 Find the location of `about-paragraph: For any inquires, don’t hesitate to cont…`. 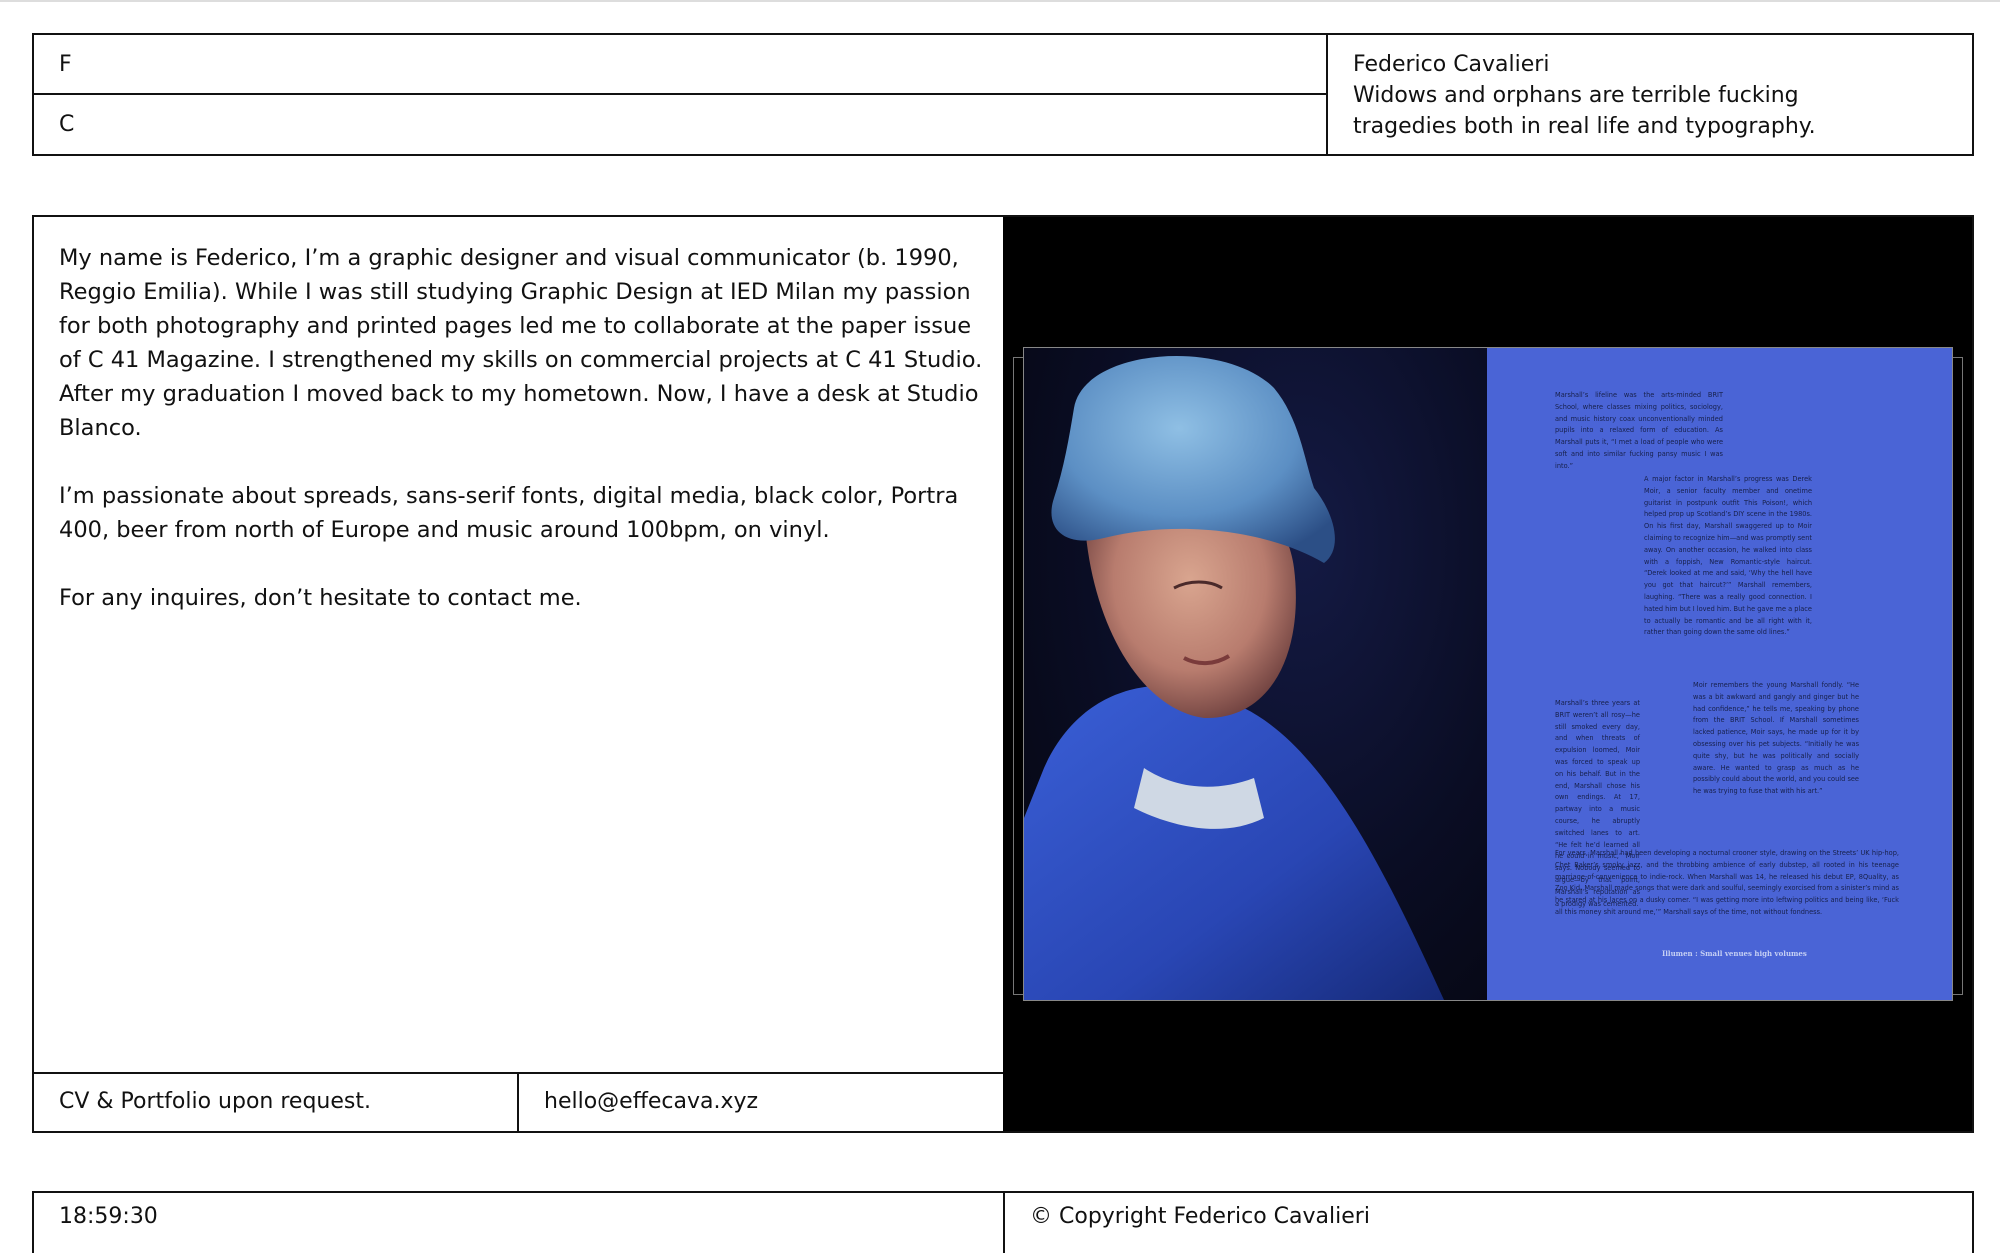

about-paragraph: For any inquires, don’t hesitate to cont… is located at coordinates (320, 598).